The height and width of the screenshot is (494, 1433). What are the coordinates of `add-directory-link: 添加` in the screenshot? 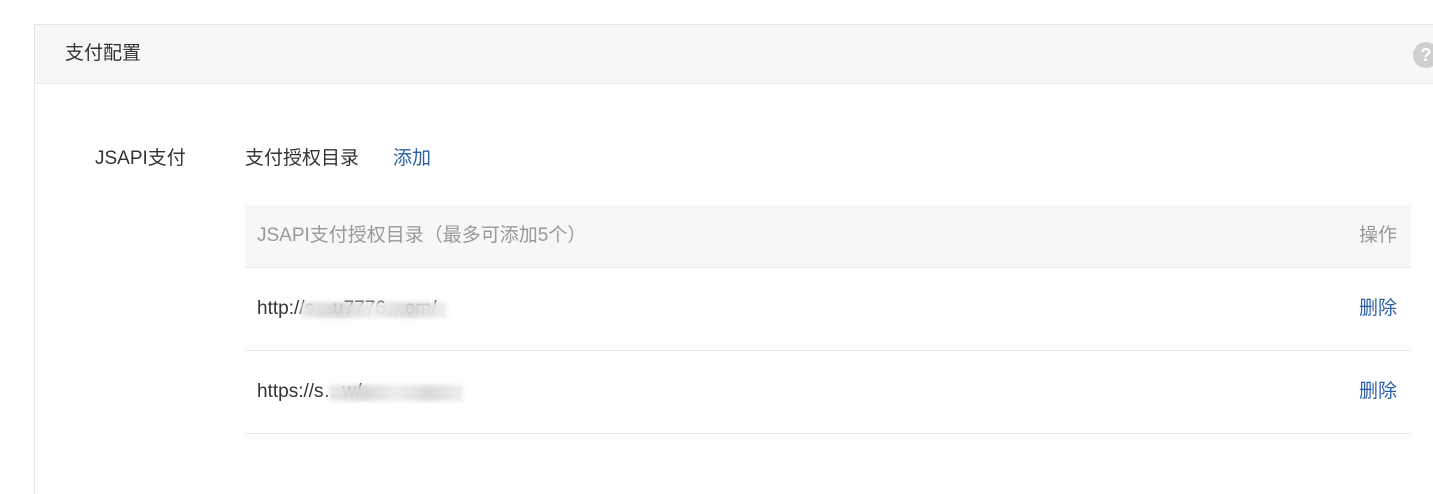 It's located at (412, 159).